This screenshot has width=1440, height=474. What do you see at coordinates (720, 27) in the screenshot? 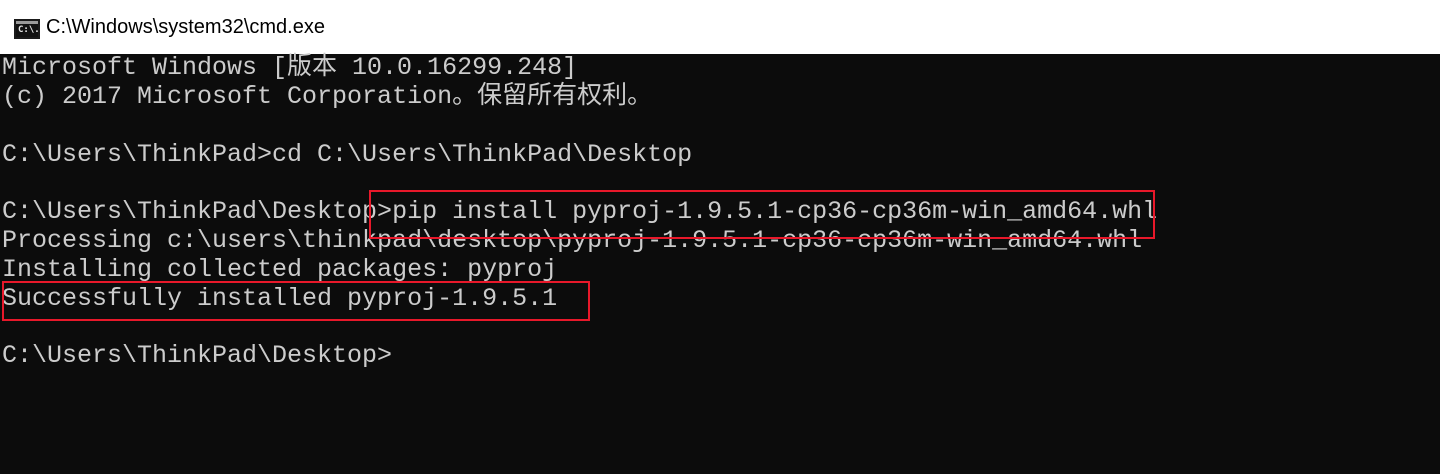
I see `title-bar: C:\. C:\Windows\system32\cmd.exe` at bounding box center [720, 27].